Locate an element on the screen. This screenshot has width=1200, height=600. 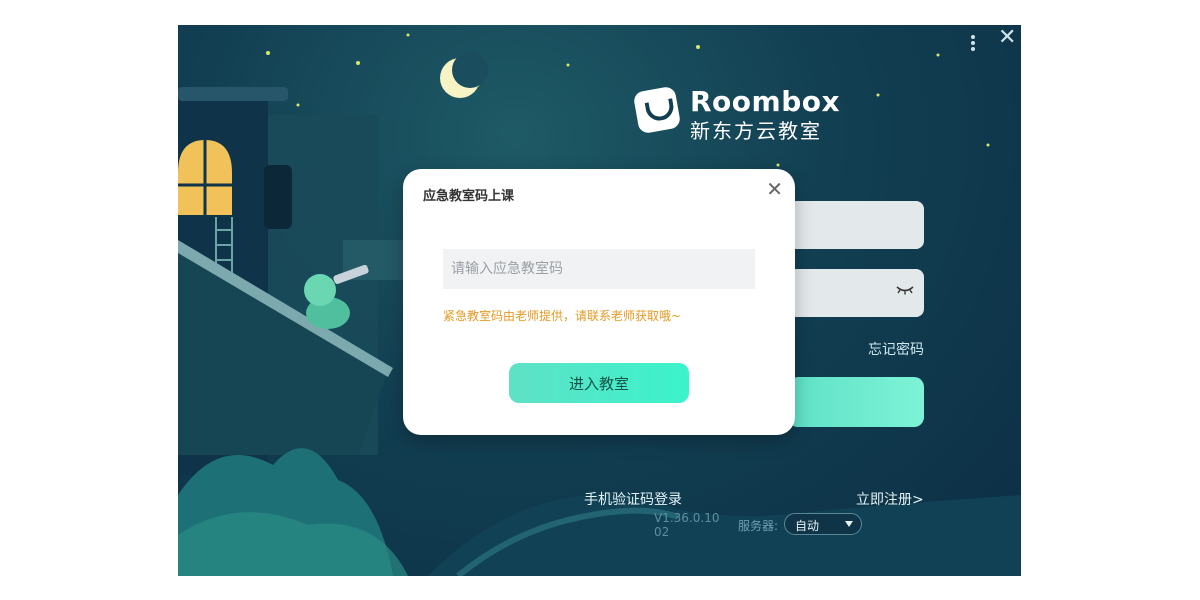
brand-name-en: Roombox is located at coordinates (765, 101).